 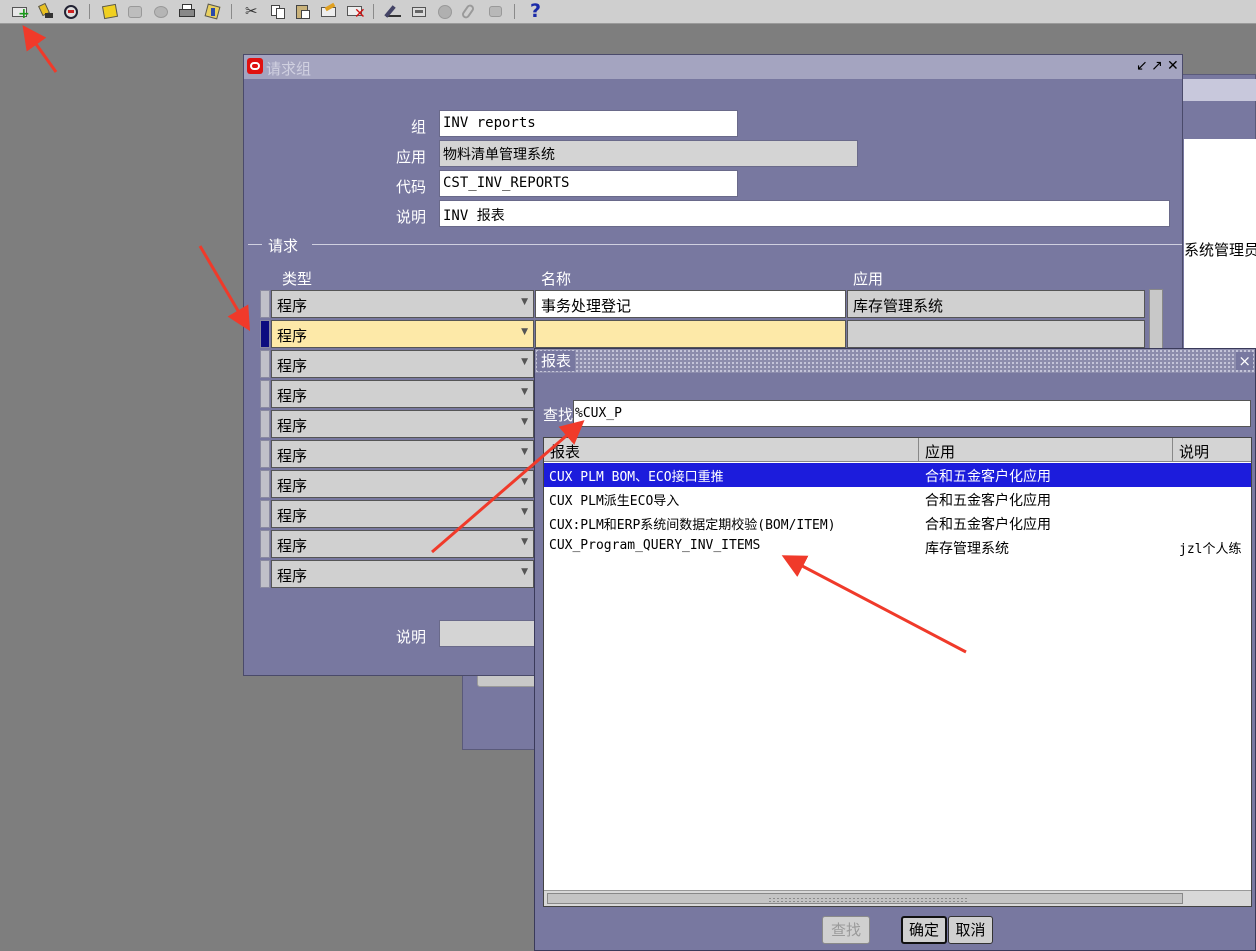 What do you see at coordinates (496, 11) in the screenshot?
I see `folder-tools-icon` at bounding box center [496, 11].